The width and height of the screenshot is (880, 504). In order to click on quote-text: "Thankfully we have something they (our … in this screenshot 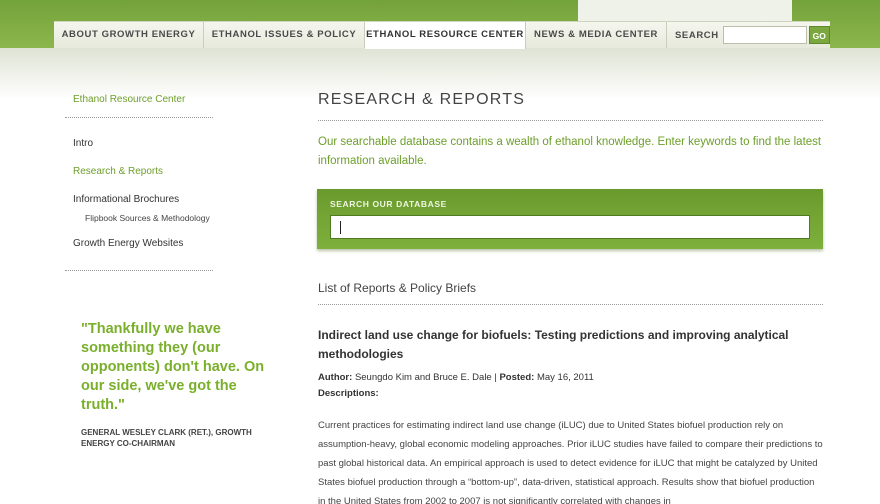, I will do `click(173, 367)`.